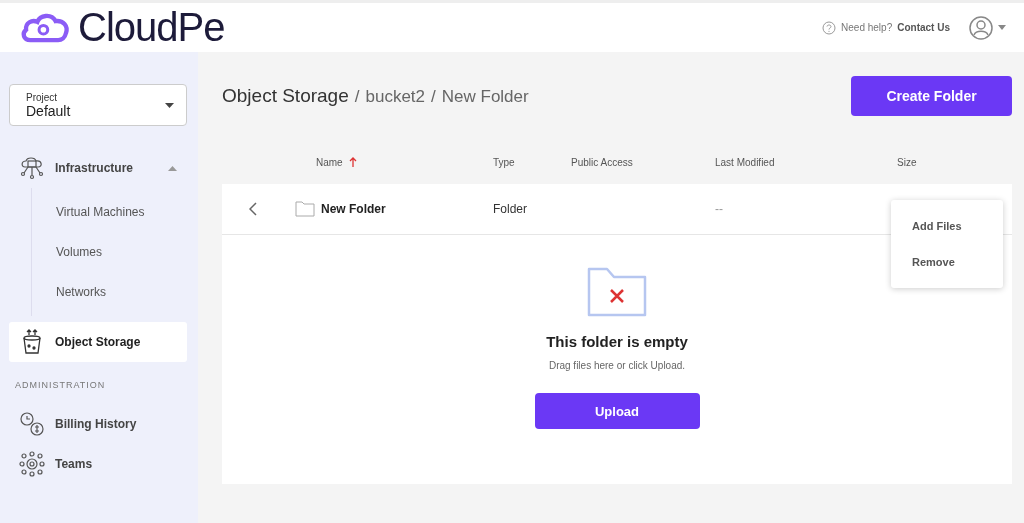 This screenshot has width=1024, height=523. What do you see at coordinates (931, 96) in the screenshot?
I see `create-folder-button: Create Folder` at bounding box center [931, 96].